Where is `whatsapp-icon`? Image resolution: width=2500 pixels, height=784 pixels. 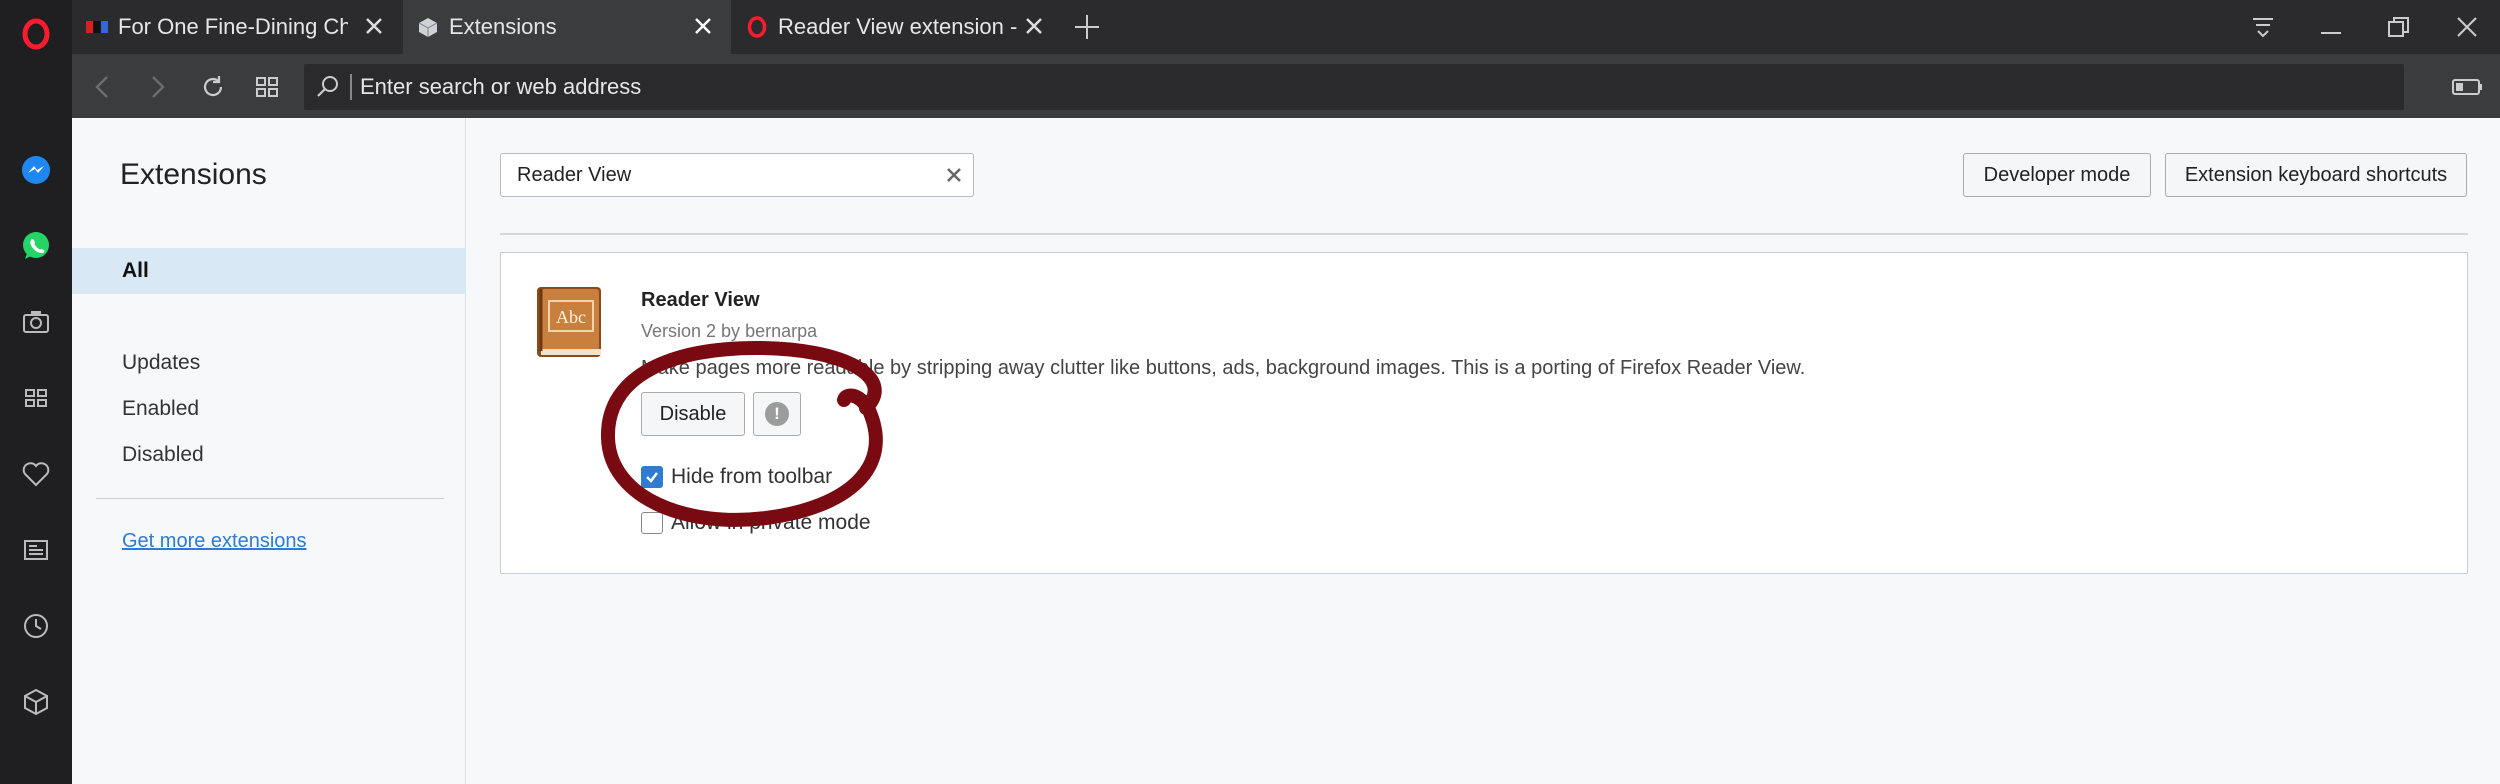 whatsapp-icon is located at coordinates (36, 246).